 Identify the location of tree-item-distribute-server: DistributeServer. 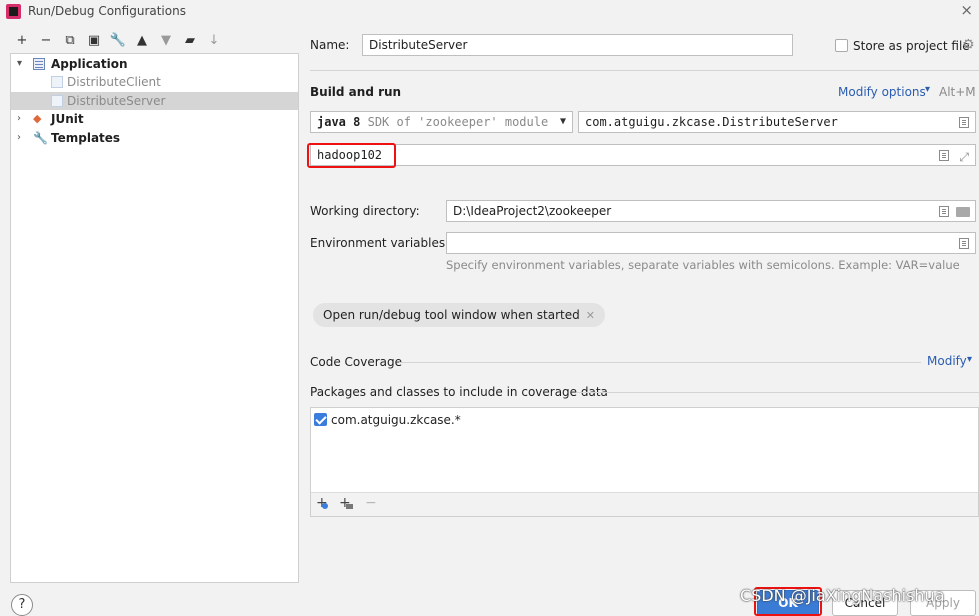
(154, 101).